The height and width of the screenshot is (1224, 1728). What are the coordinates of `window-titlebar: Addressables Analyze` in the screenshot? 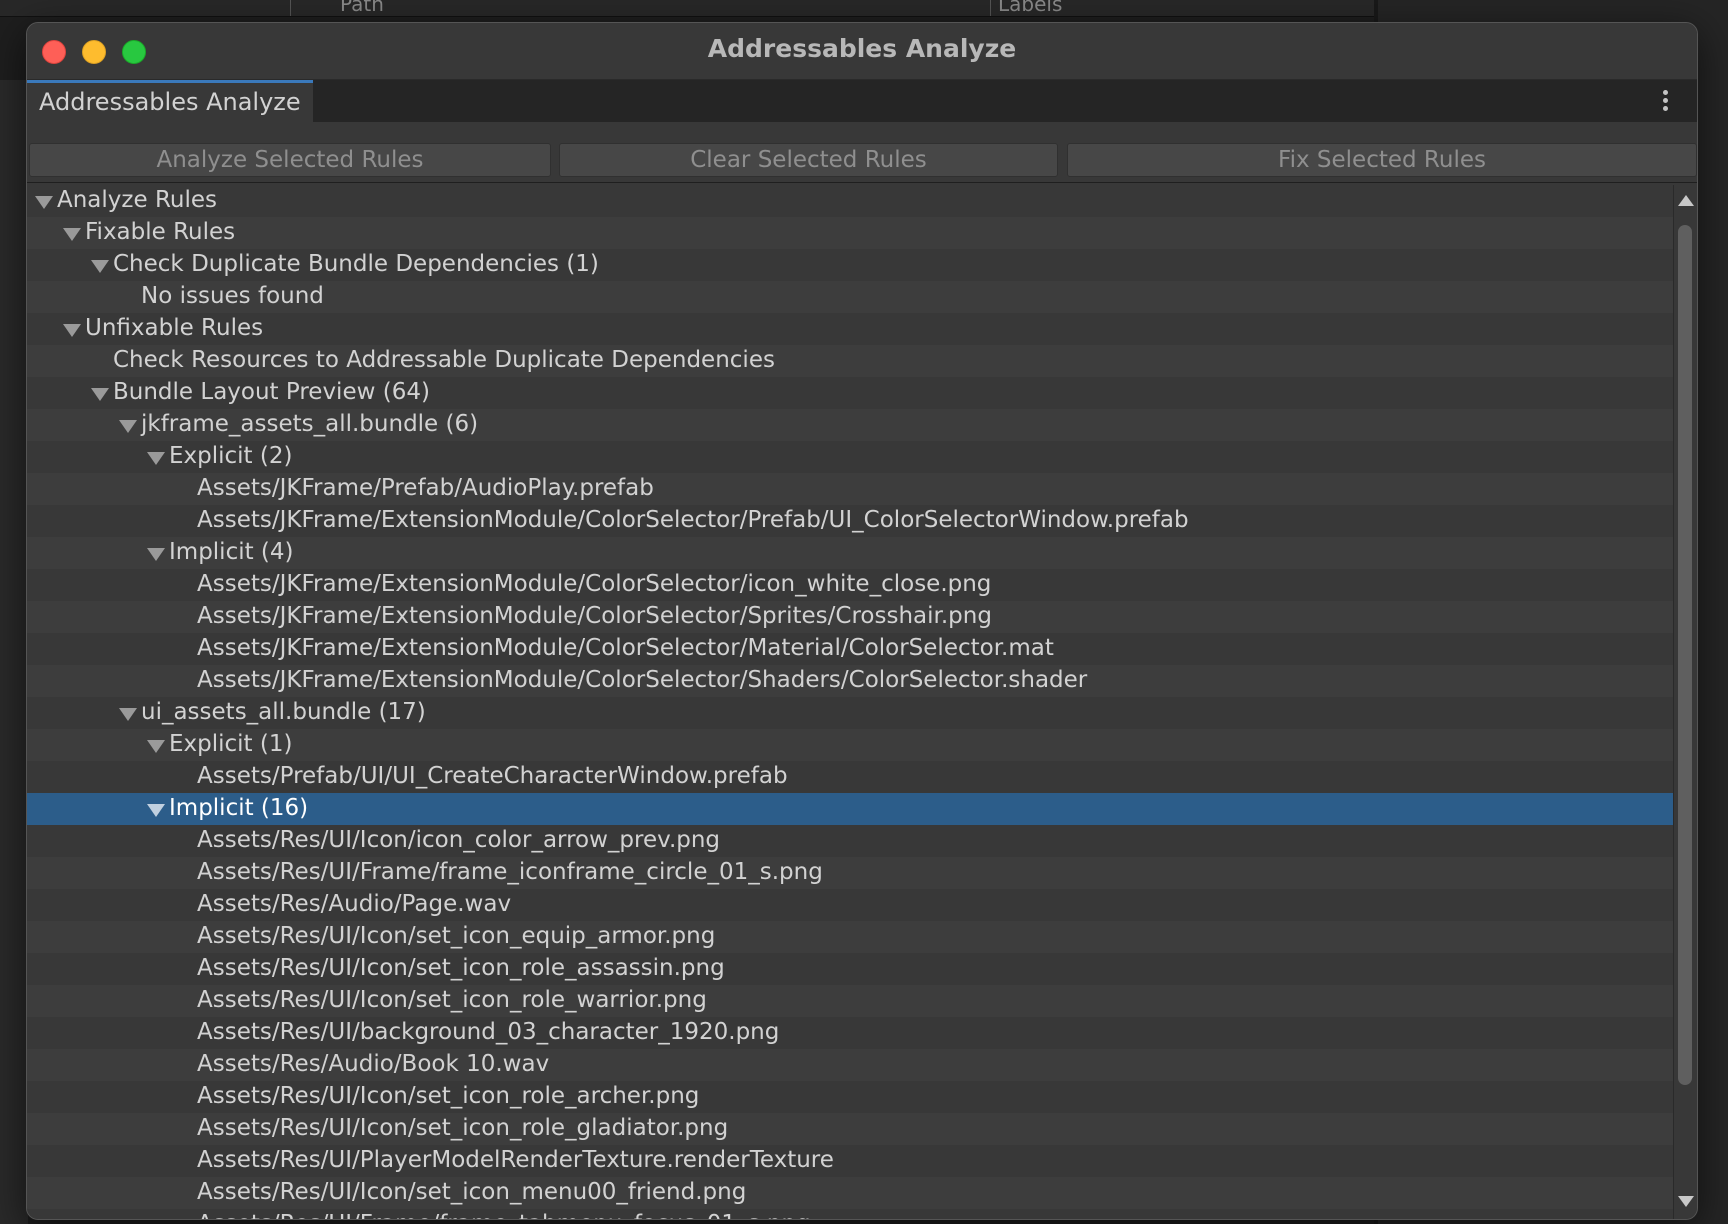 It's located at (862, 51).